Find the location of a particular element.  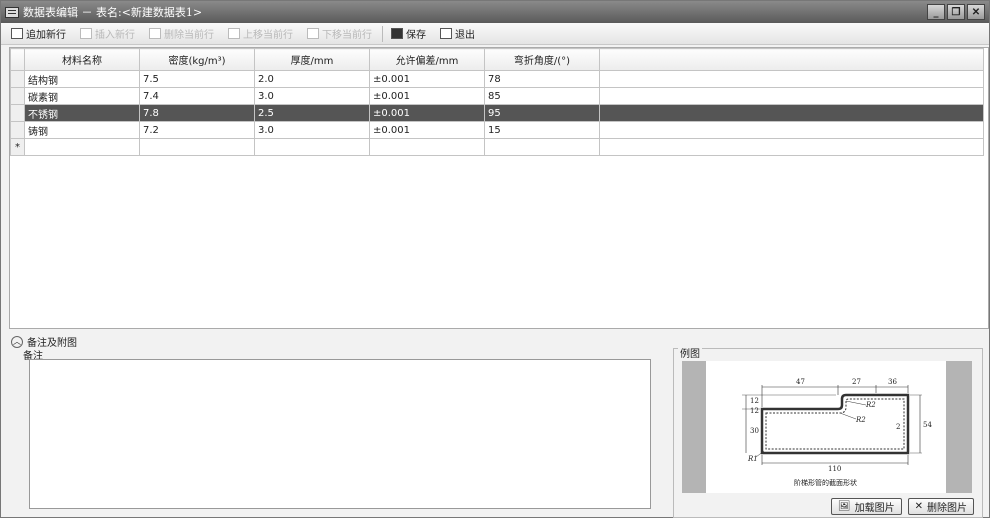

dim-r1: R1 is located at coordinates (752, 459).